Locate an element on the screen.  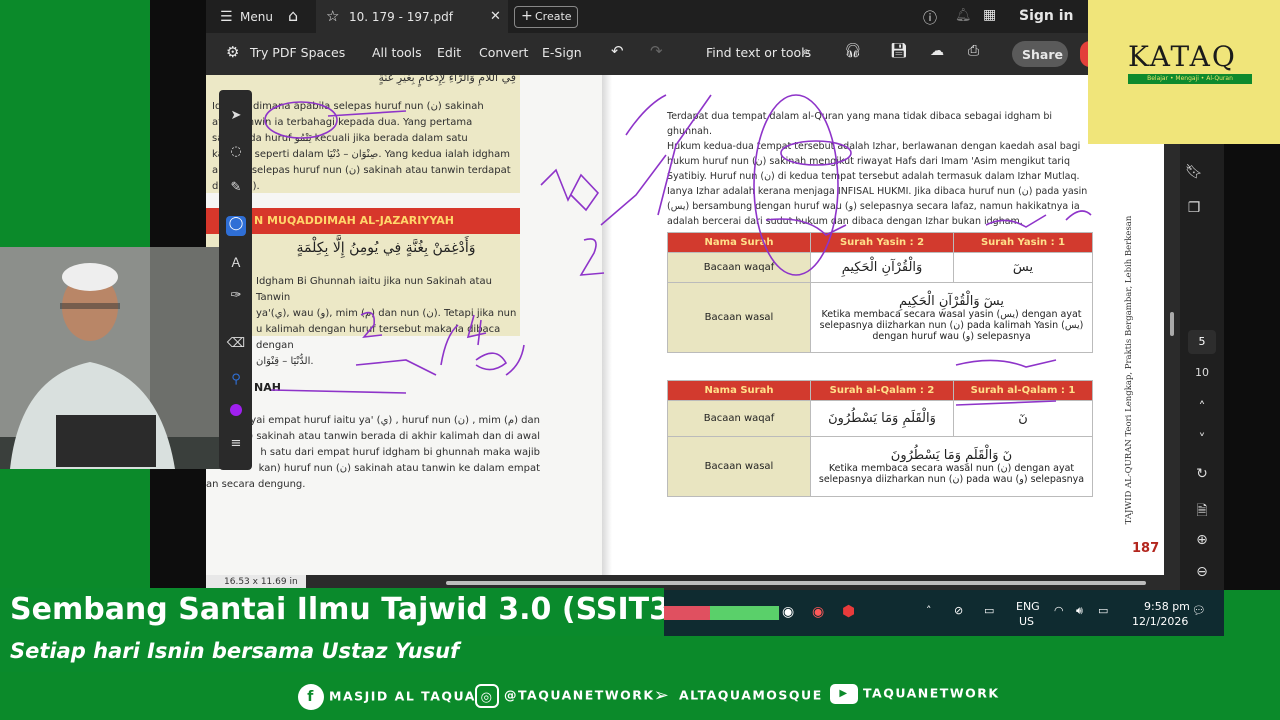
presenter-image is located at coordinates (116, 358).